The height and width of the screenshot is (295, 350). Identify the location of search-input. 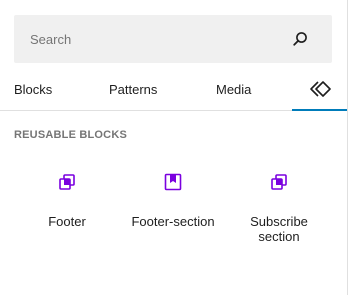
(156, 39).